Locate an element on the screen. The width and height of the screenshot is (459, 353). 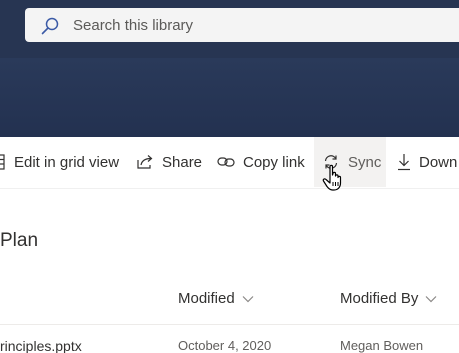
edit-grid-view-label: Edit in grid view is located at coordinates (67, 162).